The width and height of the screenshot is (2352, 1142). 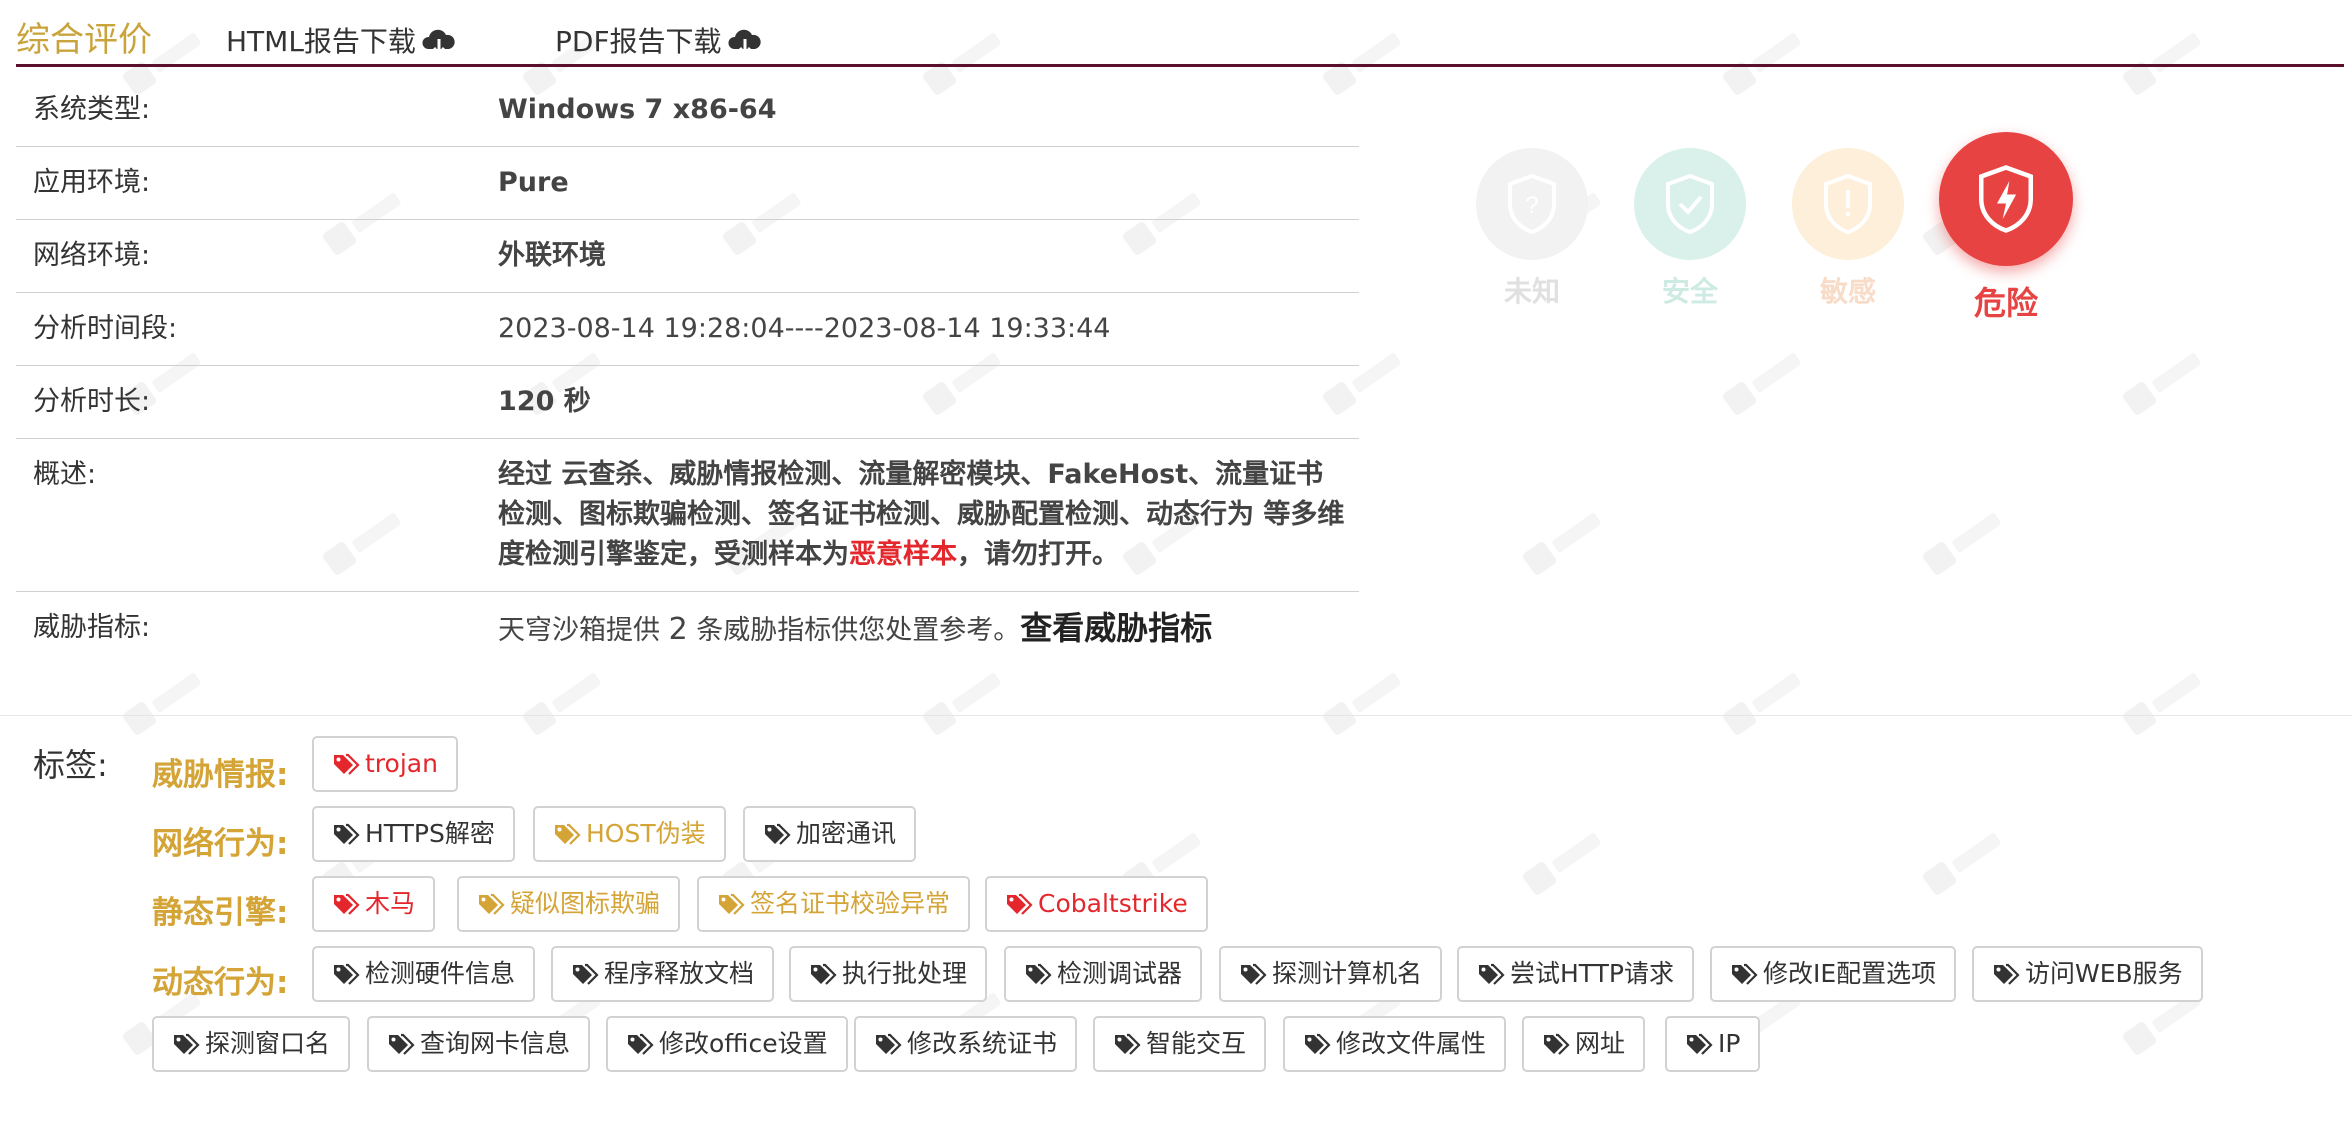 What do you see at coordinates (92, 401) in the screenshot?
I see `analysis-duration-label: 分析时长:` at bounding box center [92, 401].